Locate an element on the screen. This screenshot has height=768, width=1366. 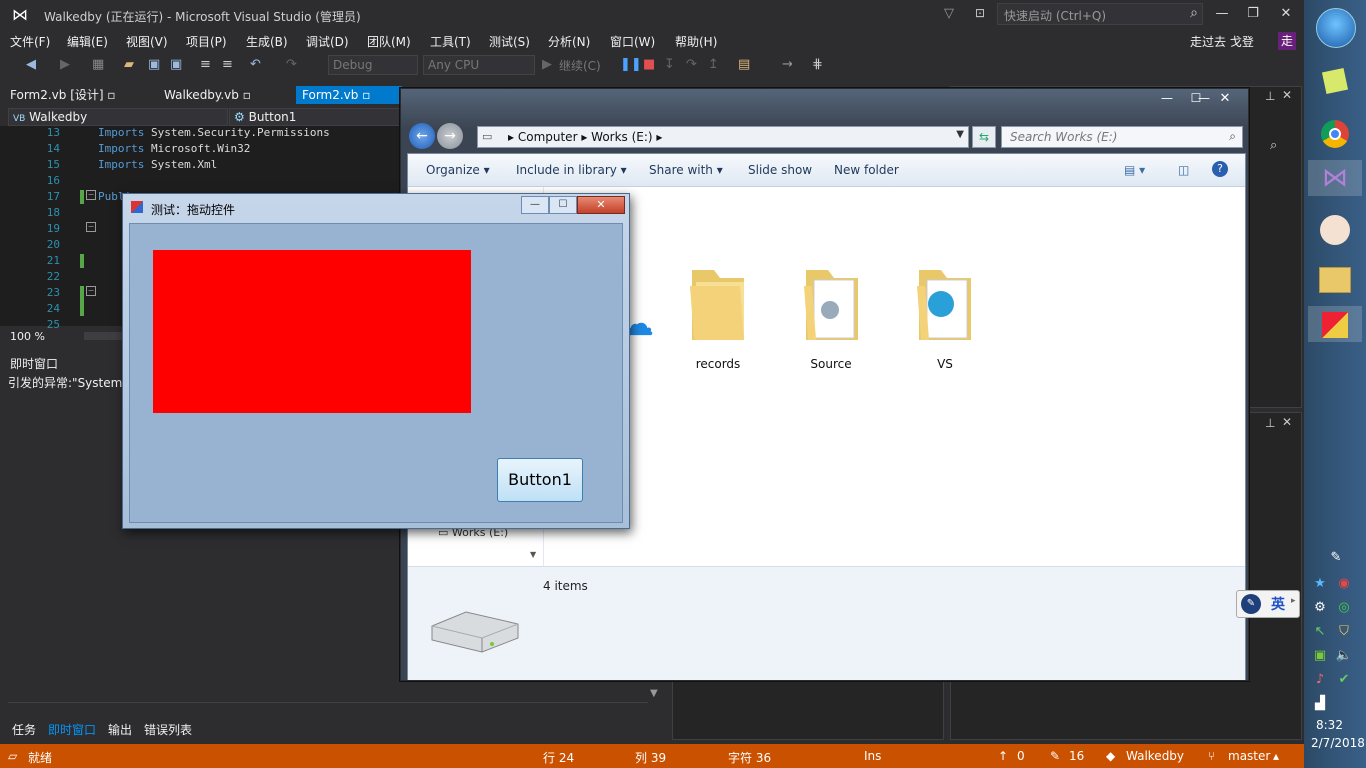
project-select: VB Walkedby is located at coordinates (118, 117).